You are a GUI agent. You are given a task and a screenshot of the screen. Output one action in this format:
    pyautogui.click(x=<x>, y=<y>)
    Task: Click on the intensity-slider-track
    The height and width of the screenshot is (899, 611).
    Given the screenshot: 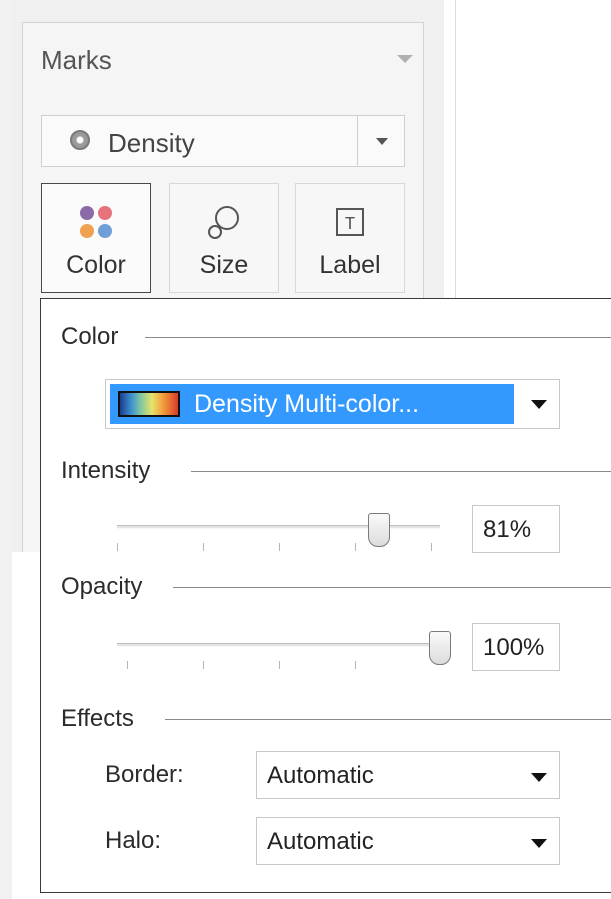 What is the action you would take?
    pyautogui.click(x=278, y=527)
    